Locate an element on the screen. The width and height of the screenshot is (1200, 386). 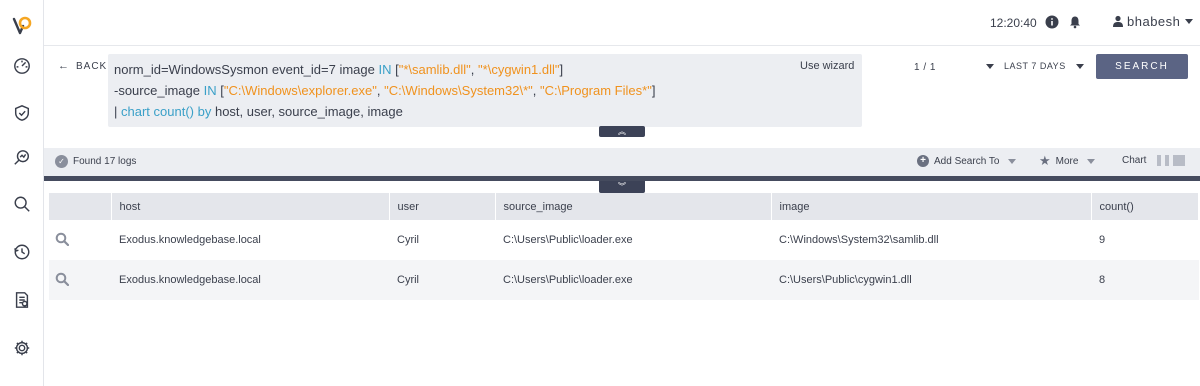
pager: 1 / 1 is located at coordinates (925, 67).